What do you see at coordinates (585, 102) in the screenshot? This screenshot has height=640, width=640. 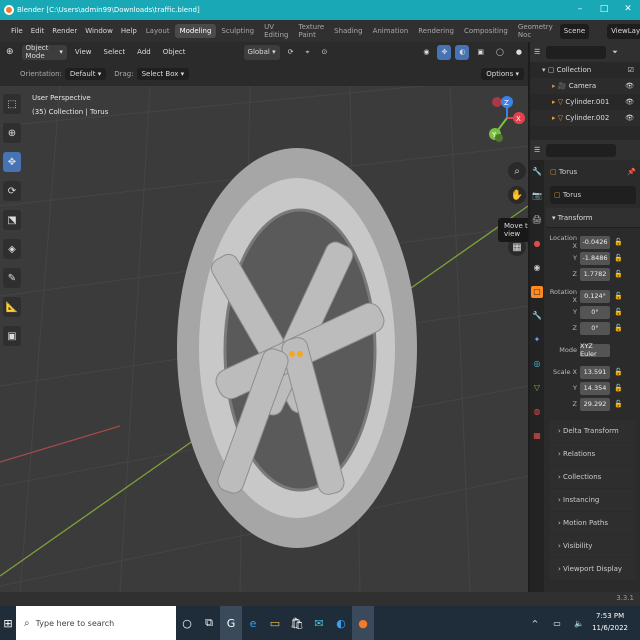 I see `outliner-item-cylinder-001: ▸ ▽ Cylinder.001 👁` at bounding box center [585, 102].